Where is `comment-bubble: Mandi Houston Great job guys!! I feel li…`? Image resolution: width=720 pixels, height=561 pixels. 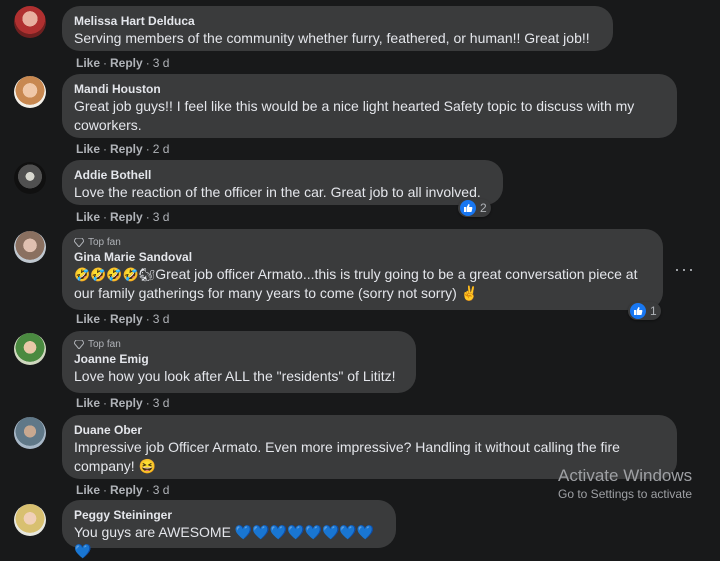
comment-bubble: Mandi Houston Great job guys!! I feel li… is located at coordinates (369, 106).